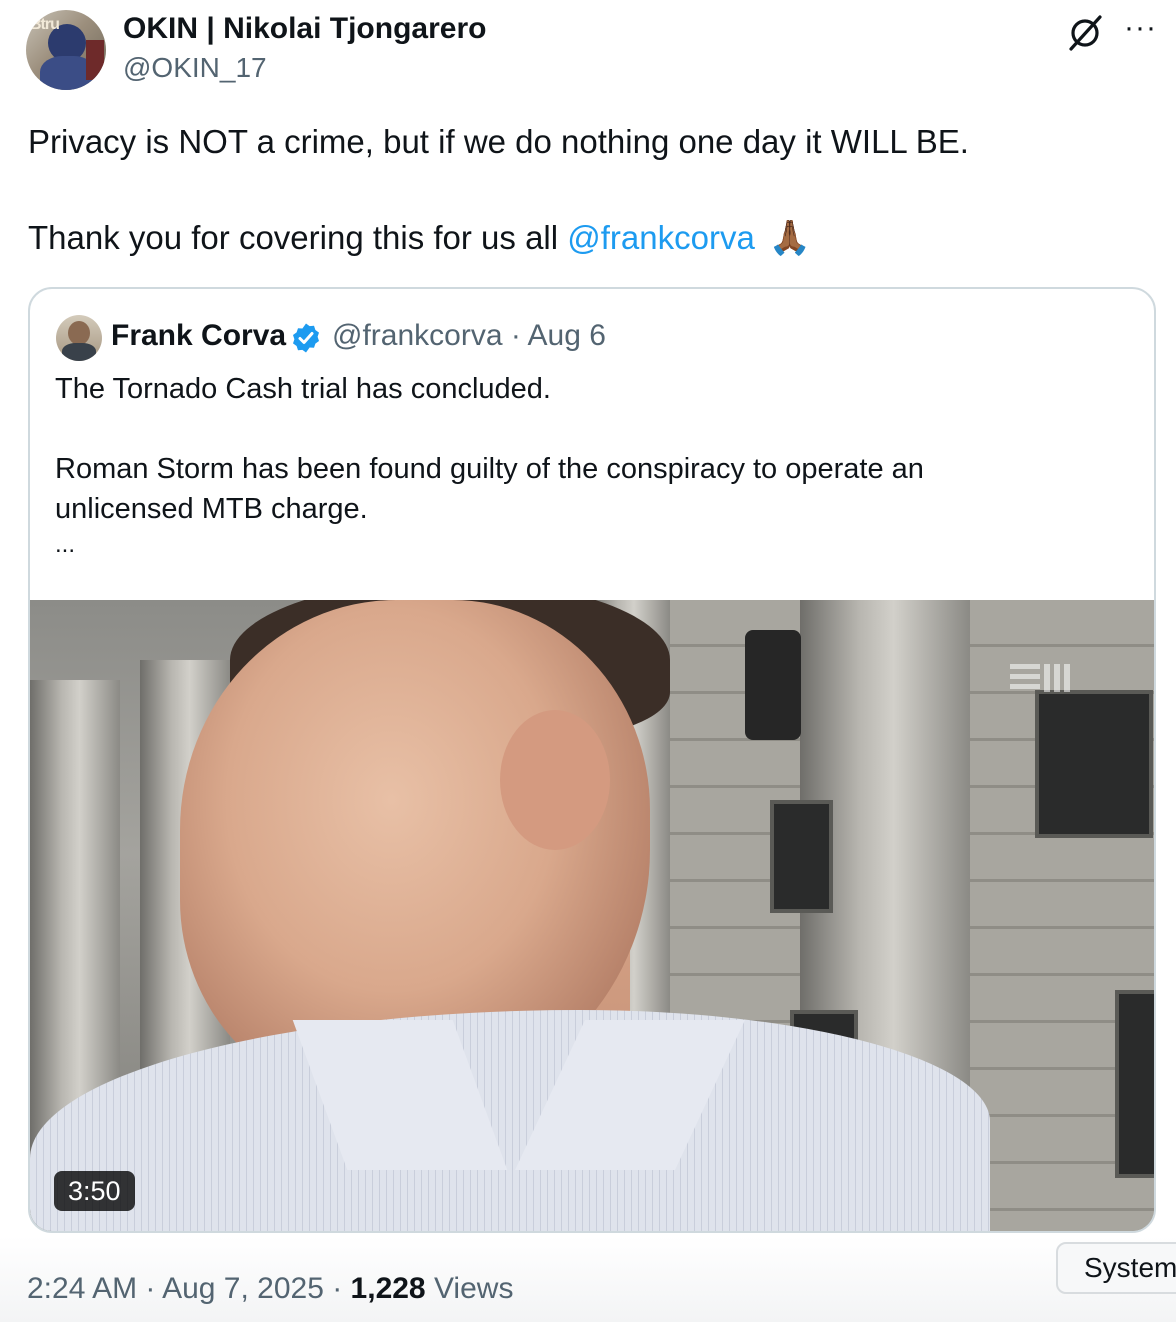 This screenshot has width=1176, height=1322. I want to click on author-avatar: Btru, so click(66, 50).